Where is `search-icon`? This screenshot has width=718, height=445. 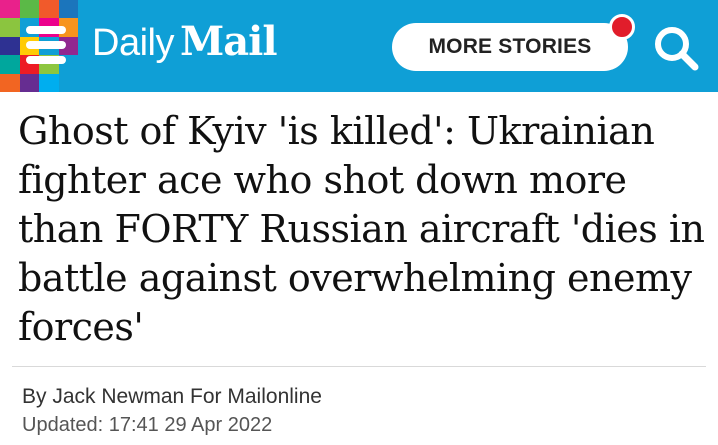 search-icon is located at coordinates (676, 48).